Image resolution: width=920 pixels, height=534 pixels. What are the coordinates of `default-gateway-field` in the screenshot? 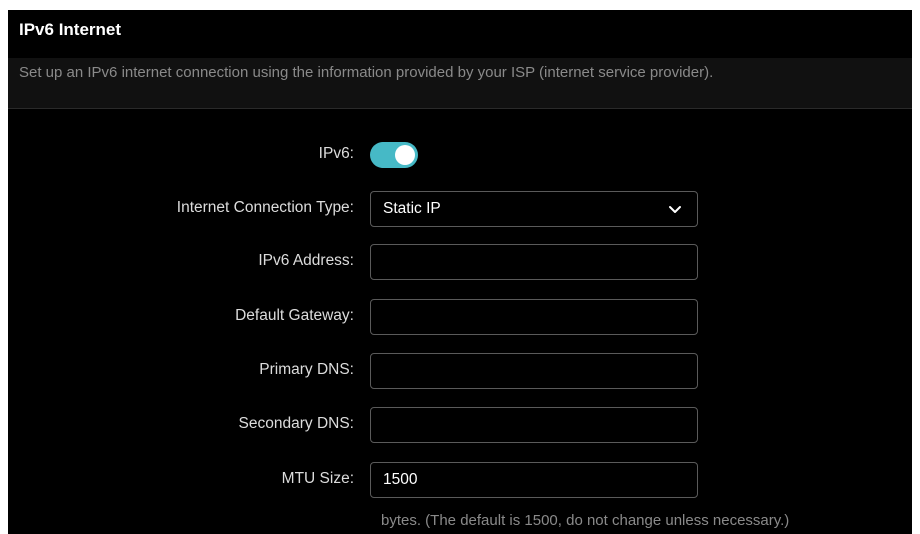 It's located at (534, 317).